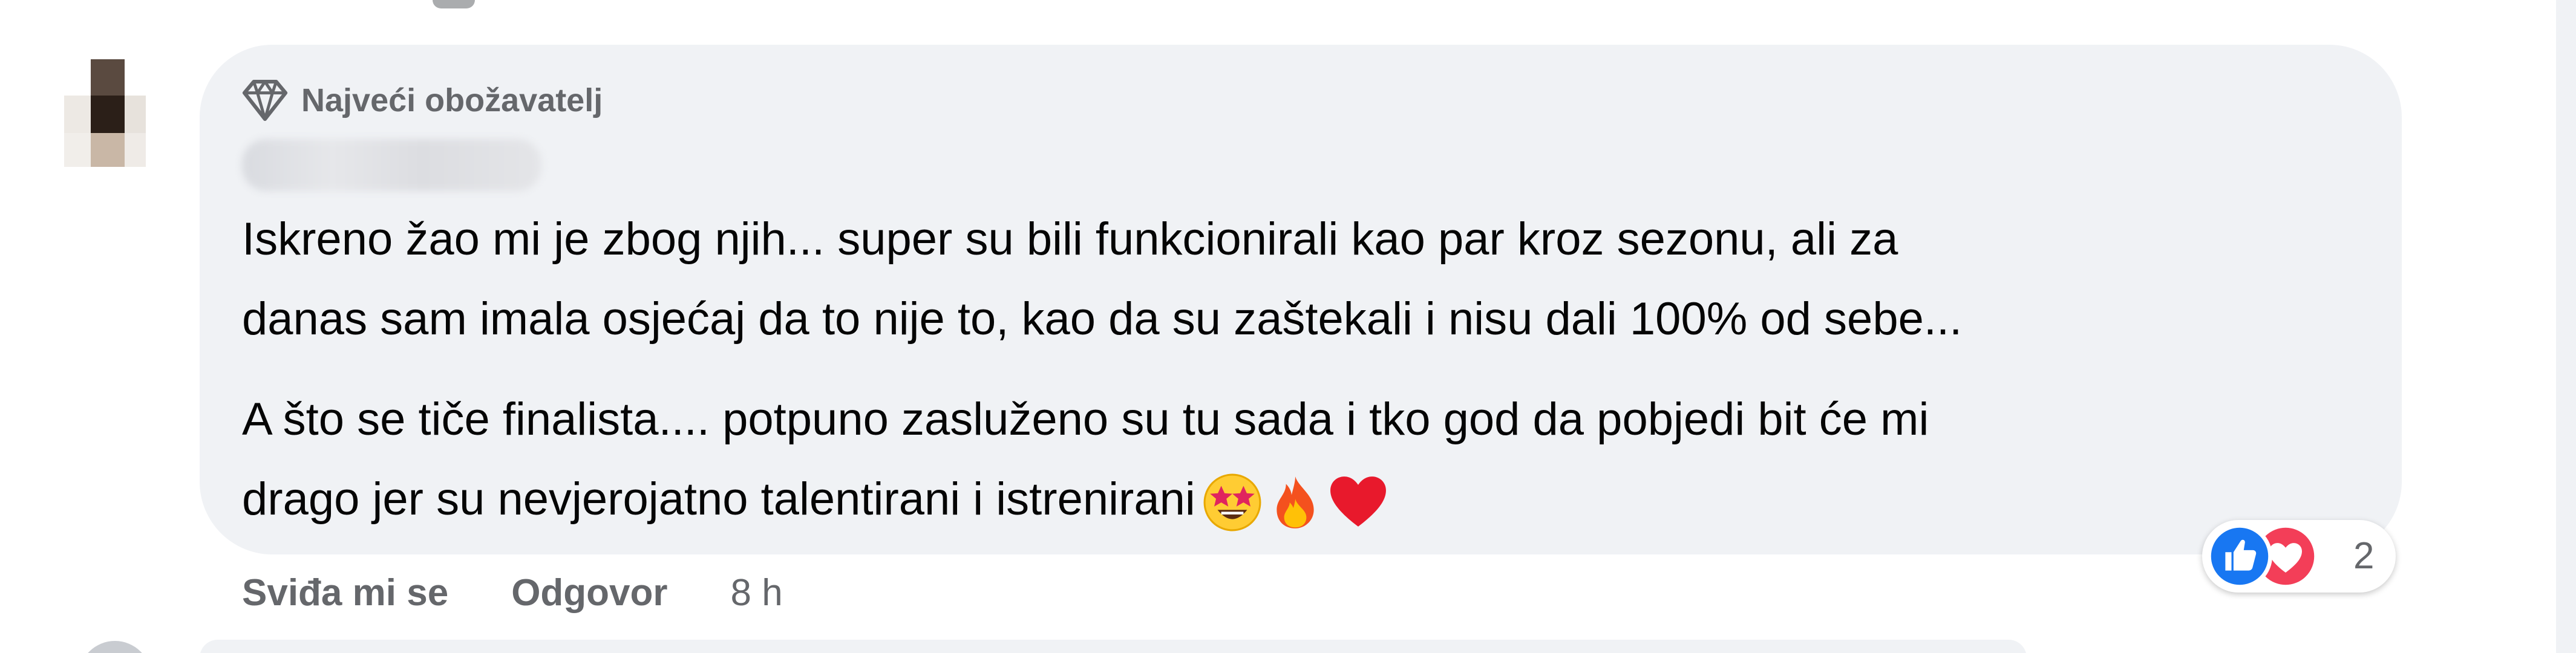 This screenshot has height=653, width=2576. I want to click on reply-button: Odgovor, so click(589, 592).